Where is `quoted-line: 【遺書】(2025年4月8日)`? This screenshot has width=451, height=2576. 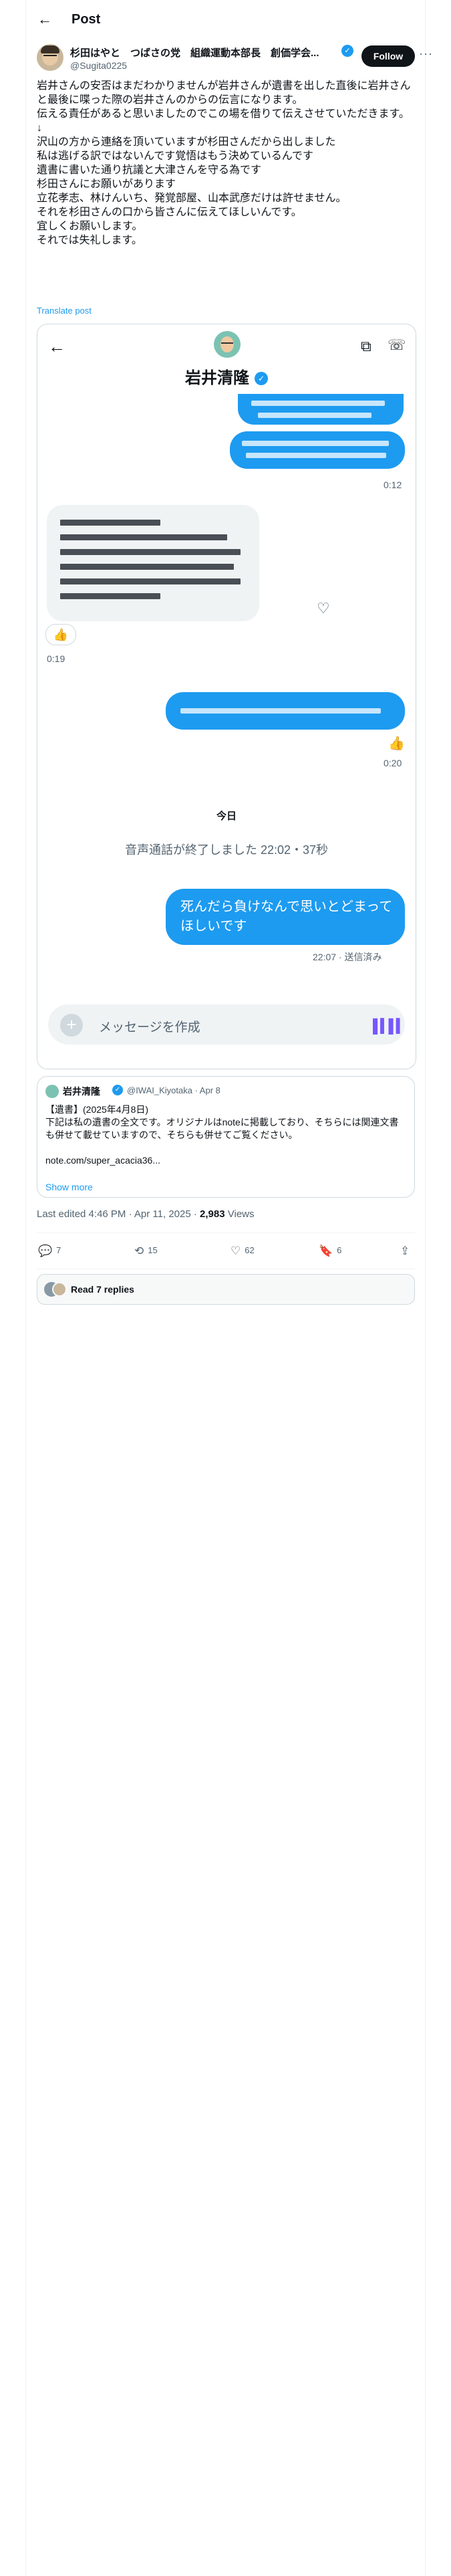
quoted-line: 【遺書】(2025年4月8日) is located at coordinates (97, 1109).